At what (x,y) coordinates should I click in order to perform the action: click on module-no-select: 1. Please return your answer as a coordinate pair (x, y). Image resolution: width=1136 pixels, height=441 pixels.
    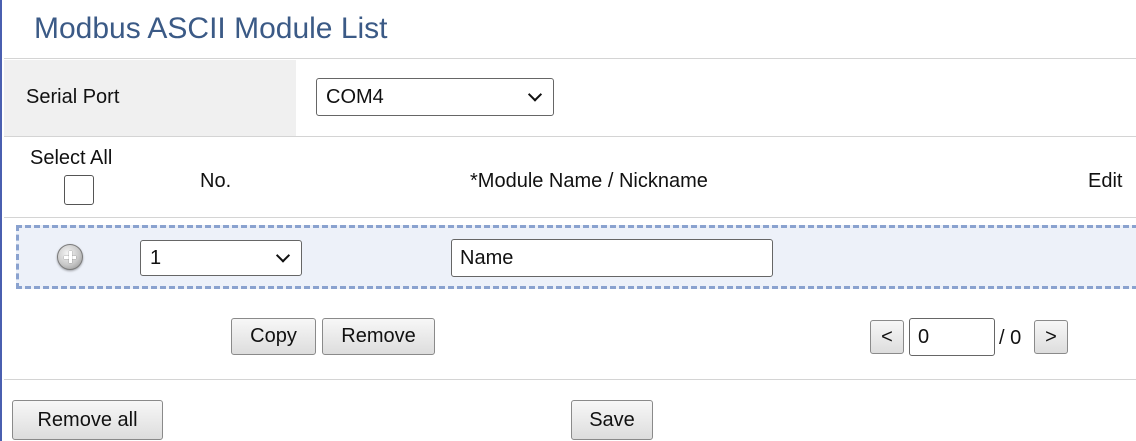
    Looking at the image, I should click on (221, 258).